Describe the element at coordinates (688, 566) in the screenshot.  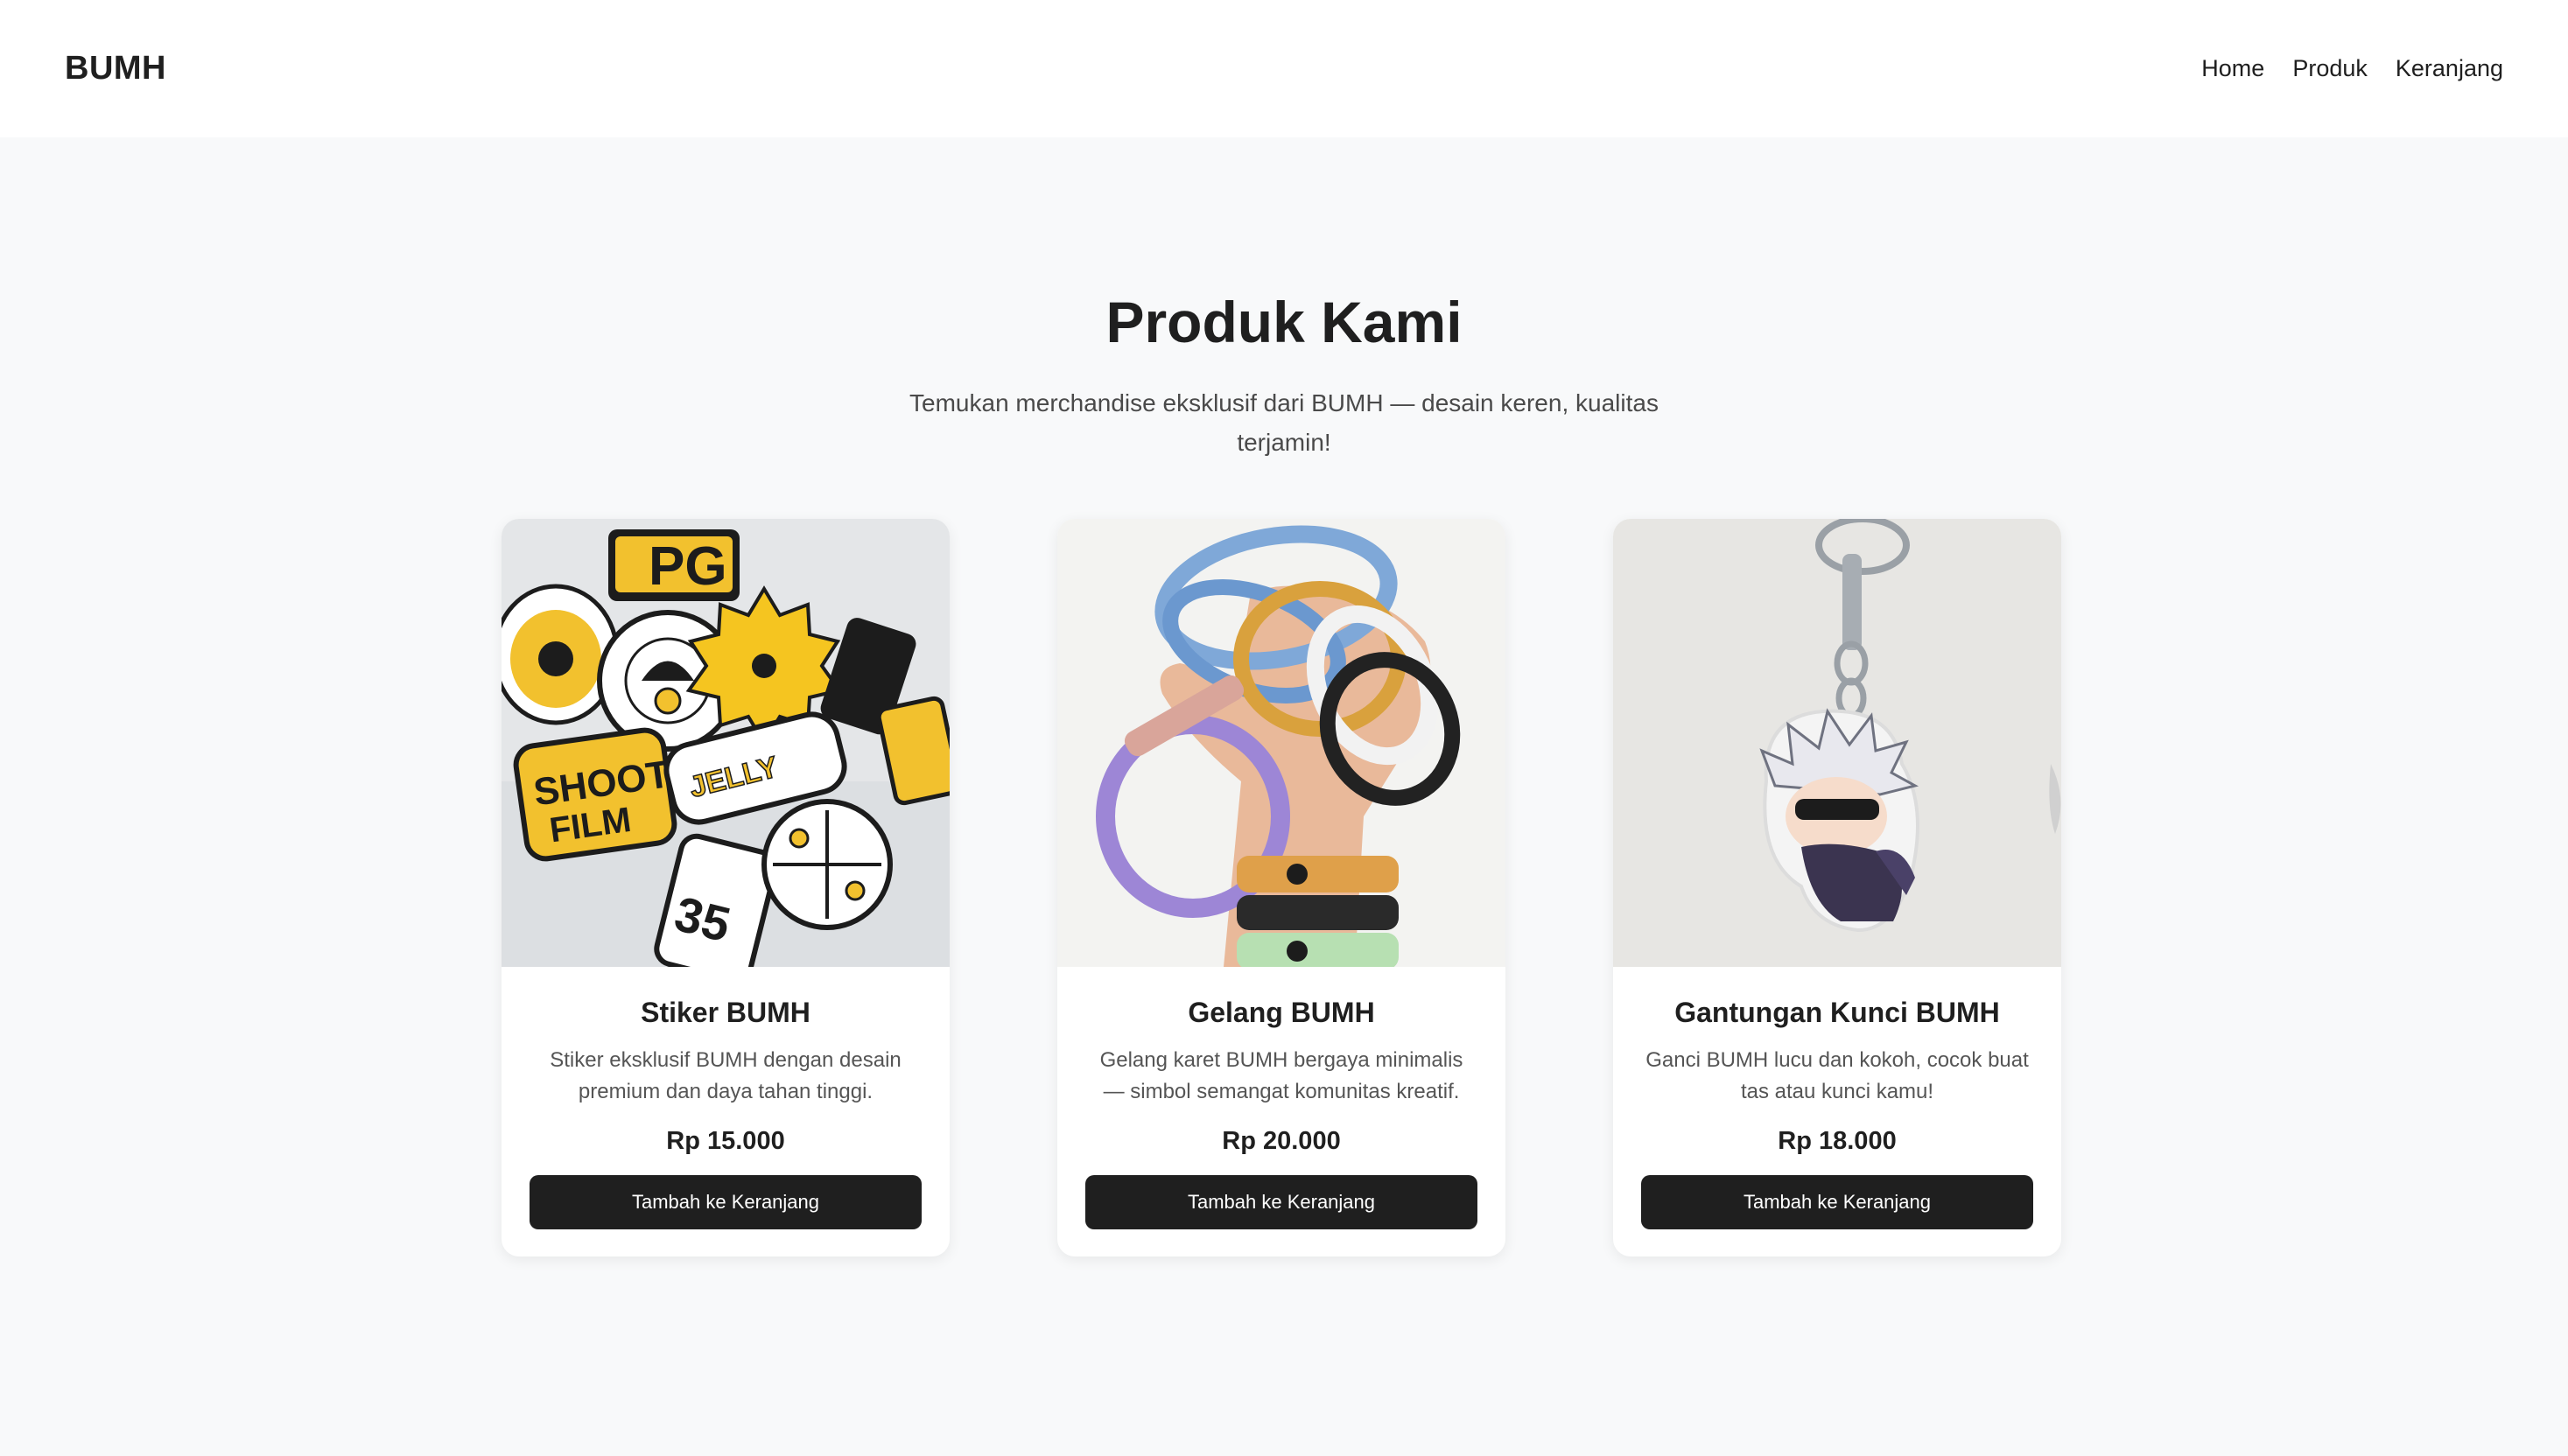
I see `svg-text: PG` at that location.